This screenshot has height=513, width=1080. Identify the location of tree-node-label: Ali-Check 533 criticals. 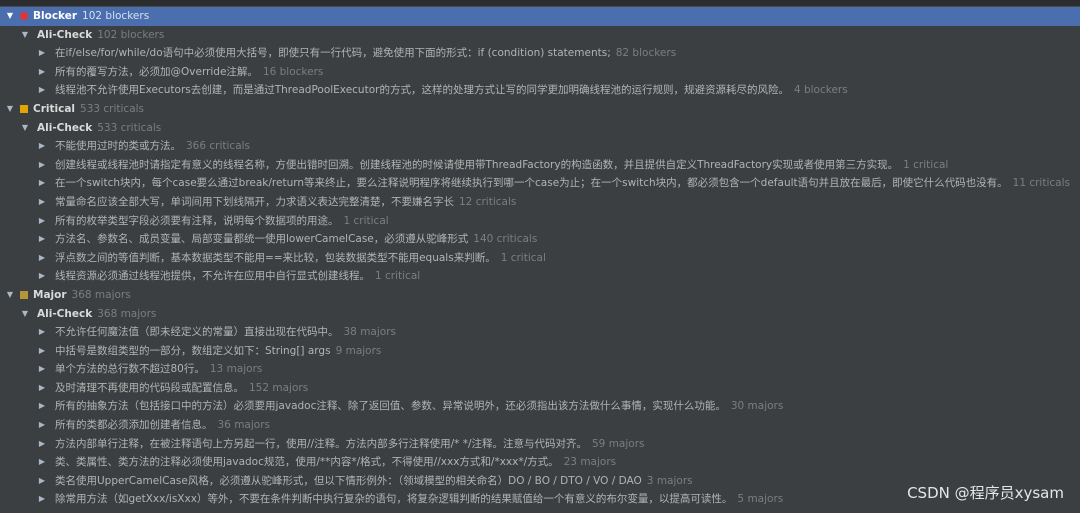
(99, 128).